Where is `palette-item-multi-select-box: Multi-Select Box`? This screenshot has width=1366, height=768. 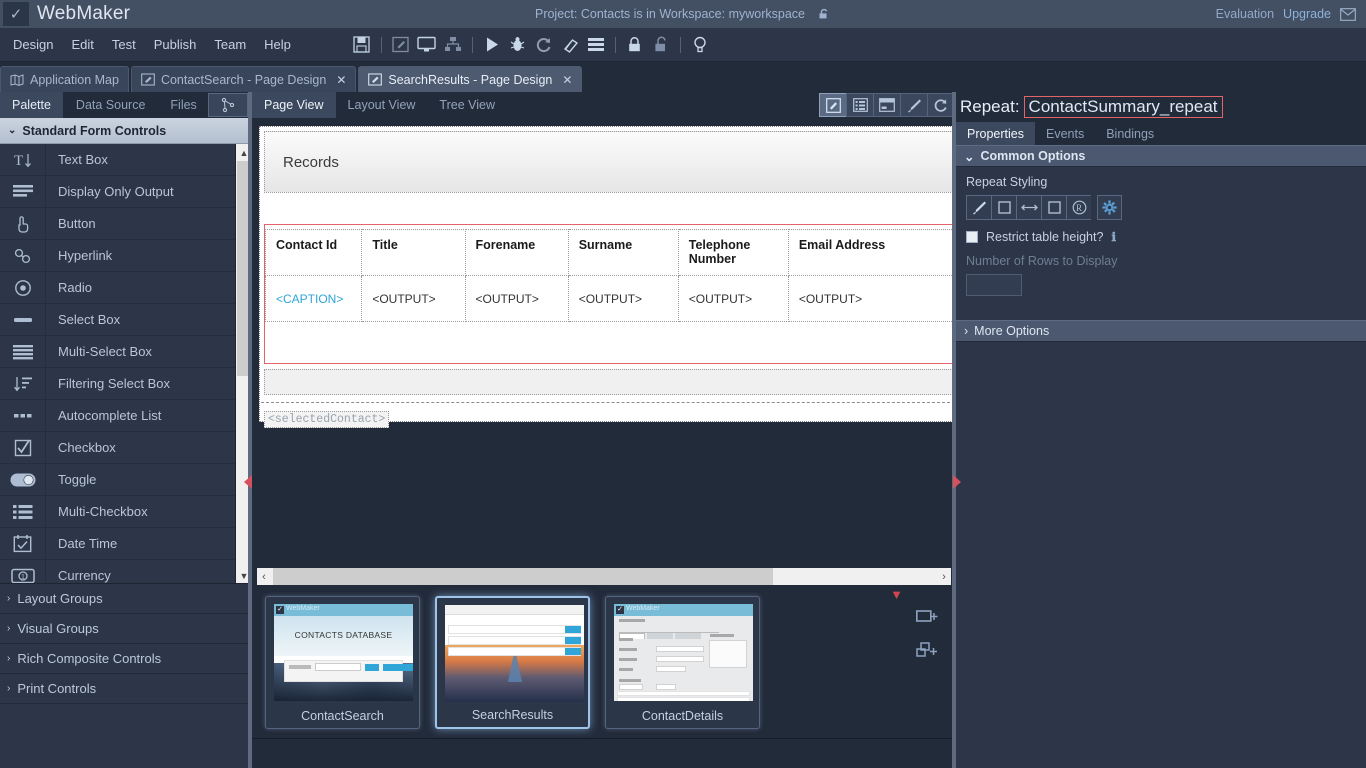
palette-item-multi-select-box: Multi-Select Box is located at coordinates (126, 352).